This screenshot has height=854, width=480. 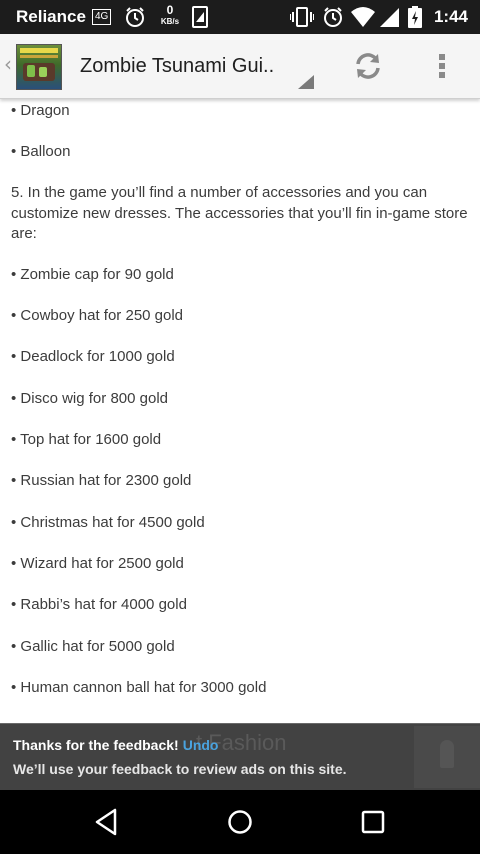 I want to click on carrier-name: Reliance, so click(x=51, y=16).